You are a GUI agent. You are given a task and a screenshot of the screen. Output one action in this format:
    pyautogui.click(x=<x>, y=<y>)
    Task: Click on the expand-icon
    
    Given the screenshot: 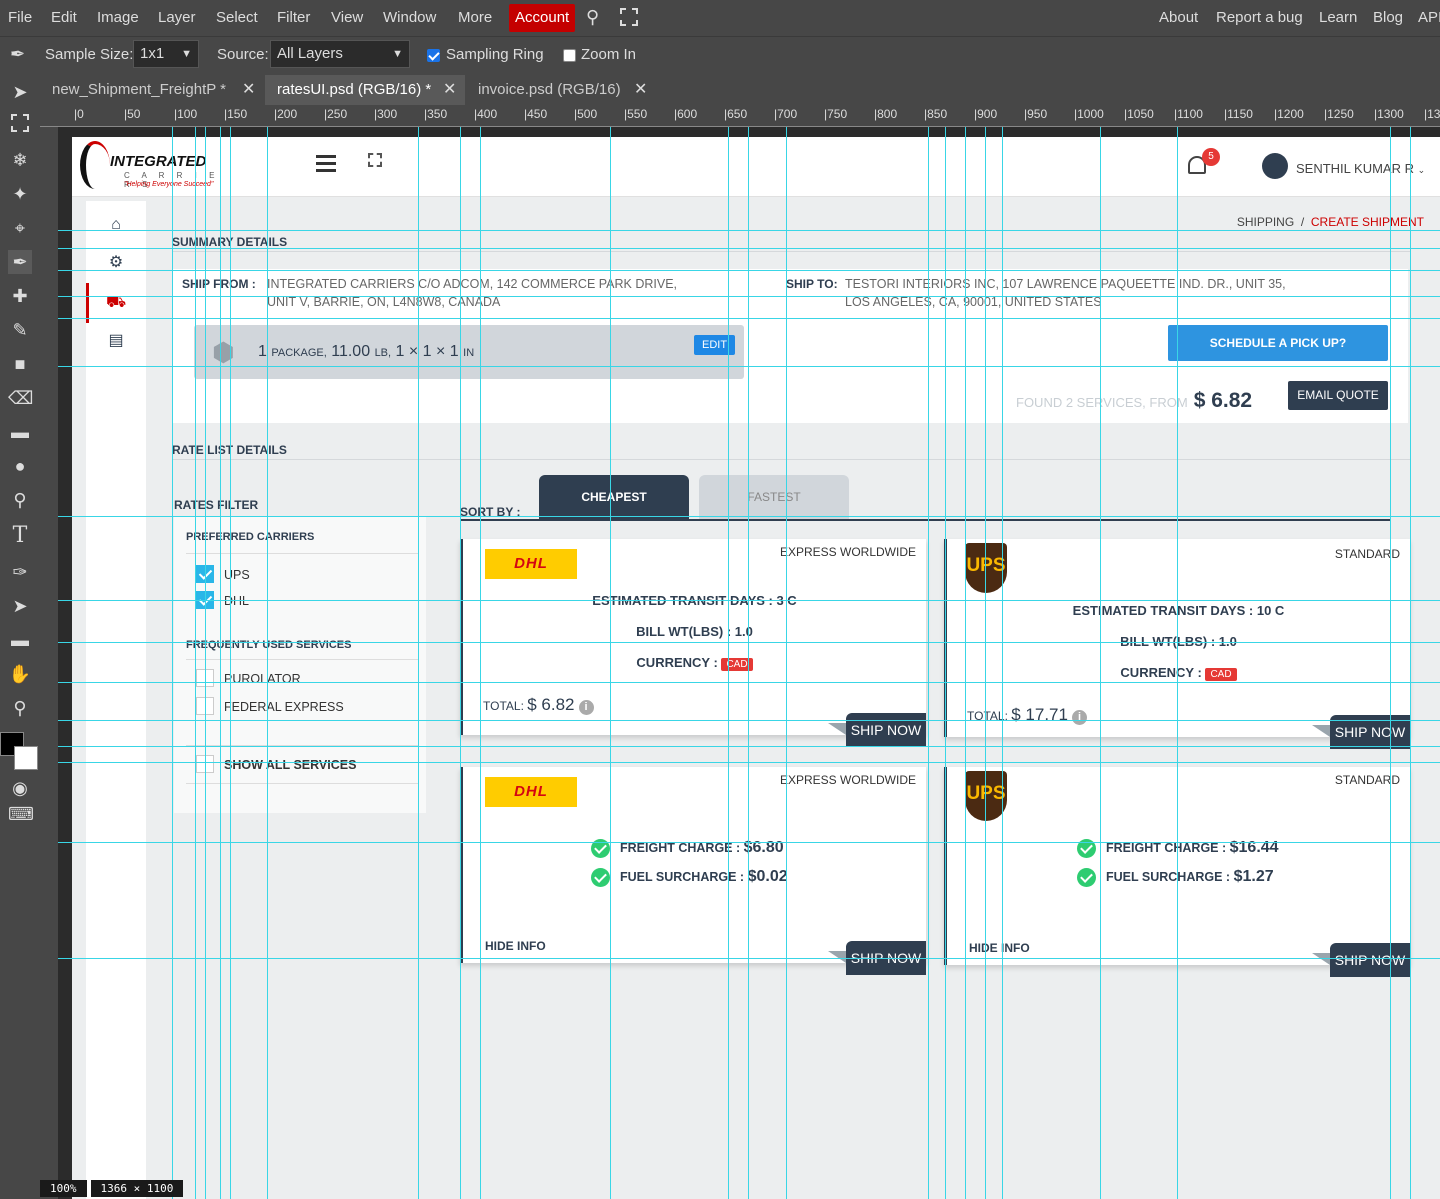 What is the action you would take?
    pyautogui.click(x=375, y=160)
    